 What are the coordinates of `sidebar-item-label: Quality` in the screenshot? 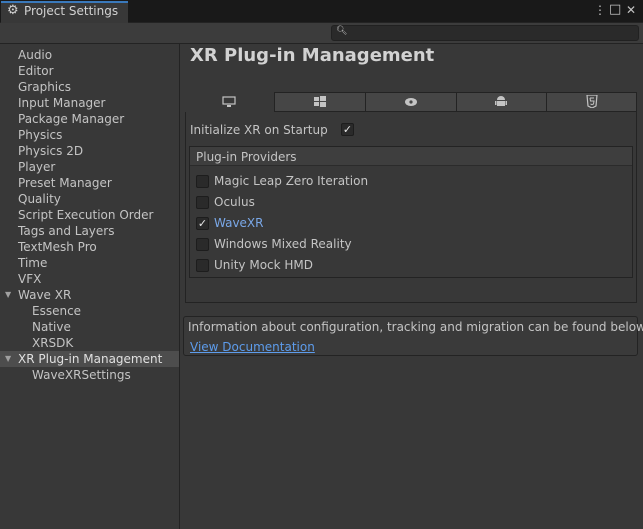 It's located at (39, 199).